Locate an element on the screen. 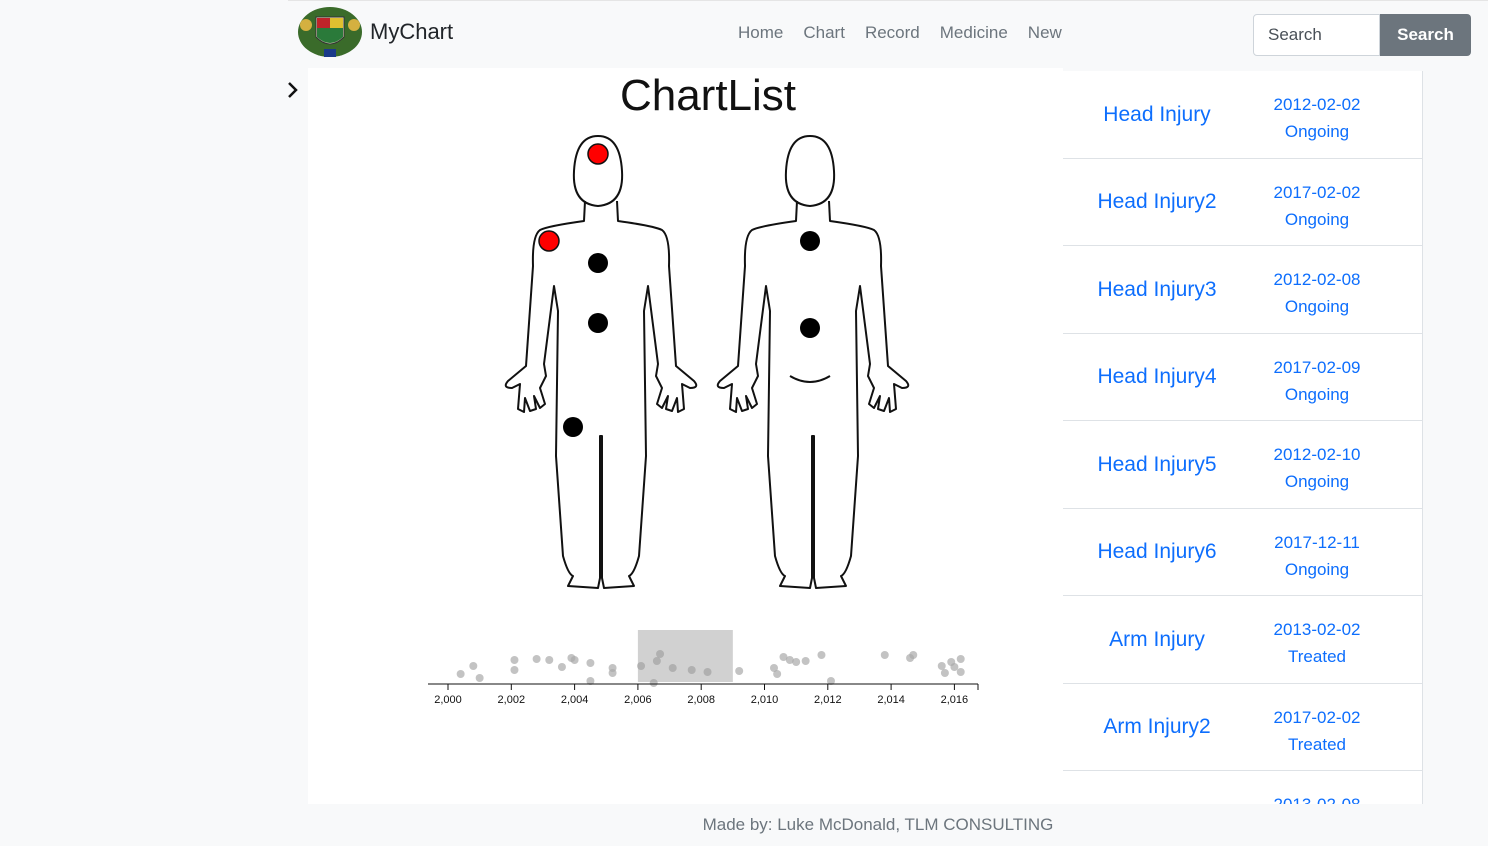  injury-list-item: Arm Injury2 2017-02-02 Treated is located at coordinates (1242, 727).